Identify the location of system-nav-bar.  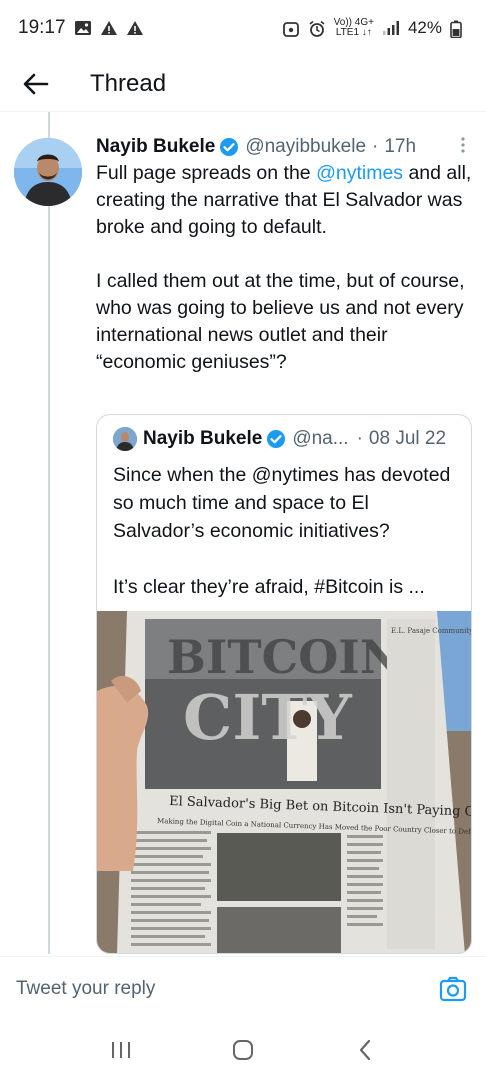
(243, 1050).